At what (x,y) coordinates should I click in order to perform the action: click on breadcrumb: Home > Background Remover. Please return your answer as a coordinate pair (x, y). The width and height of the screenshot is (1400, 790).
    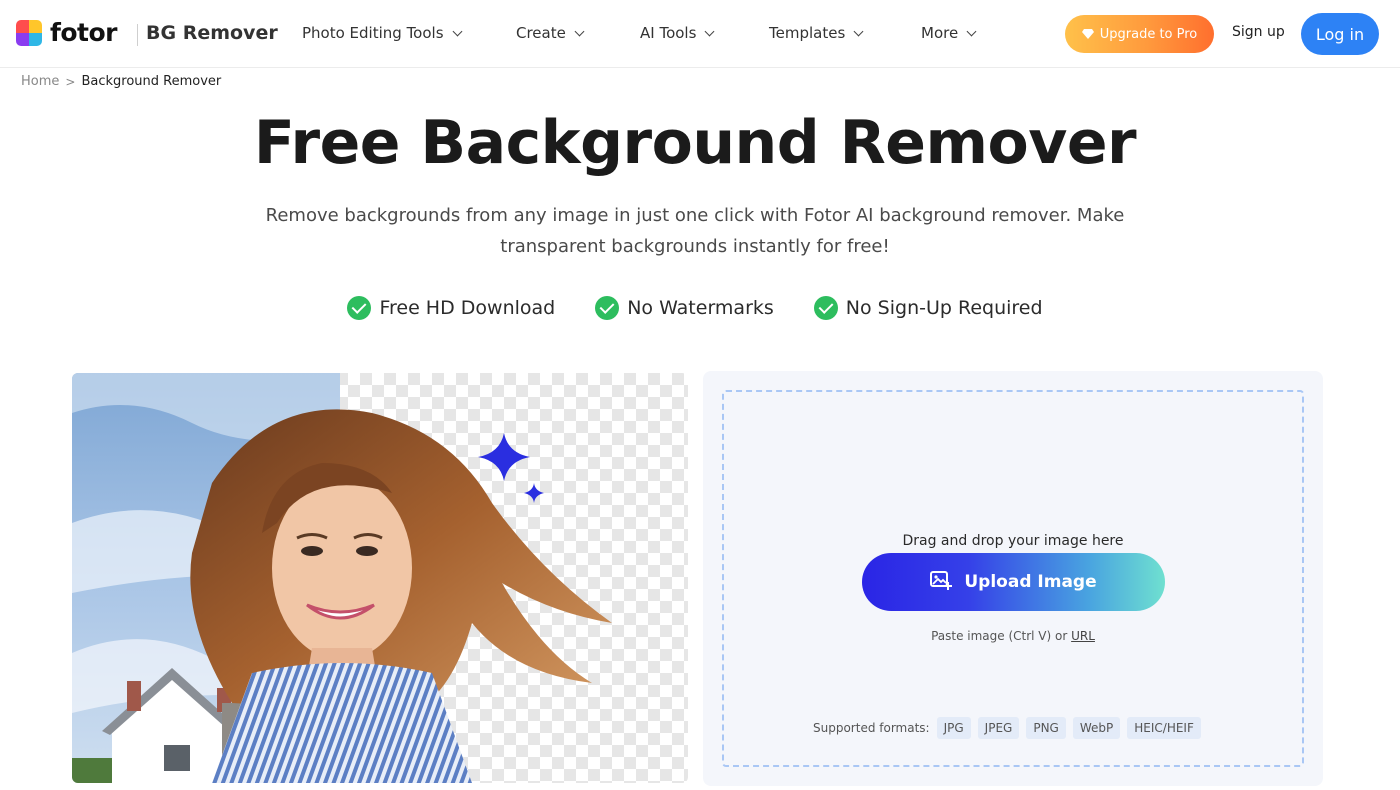
    Looking at the image, I should click on (121, 81).